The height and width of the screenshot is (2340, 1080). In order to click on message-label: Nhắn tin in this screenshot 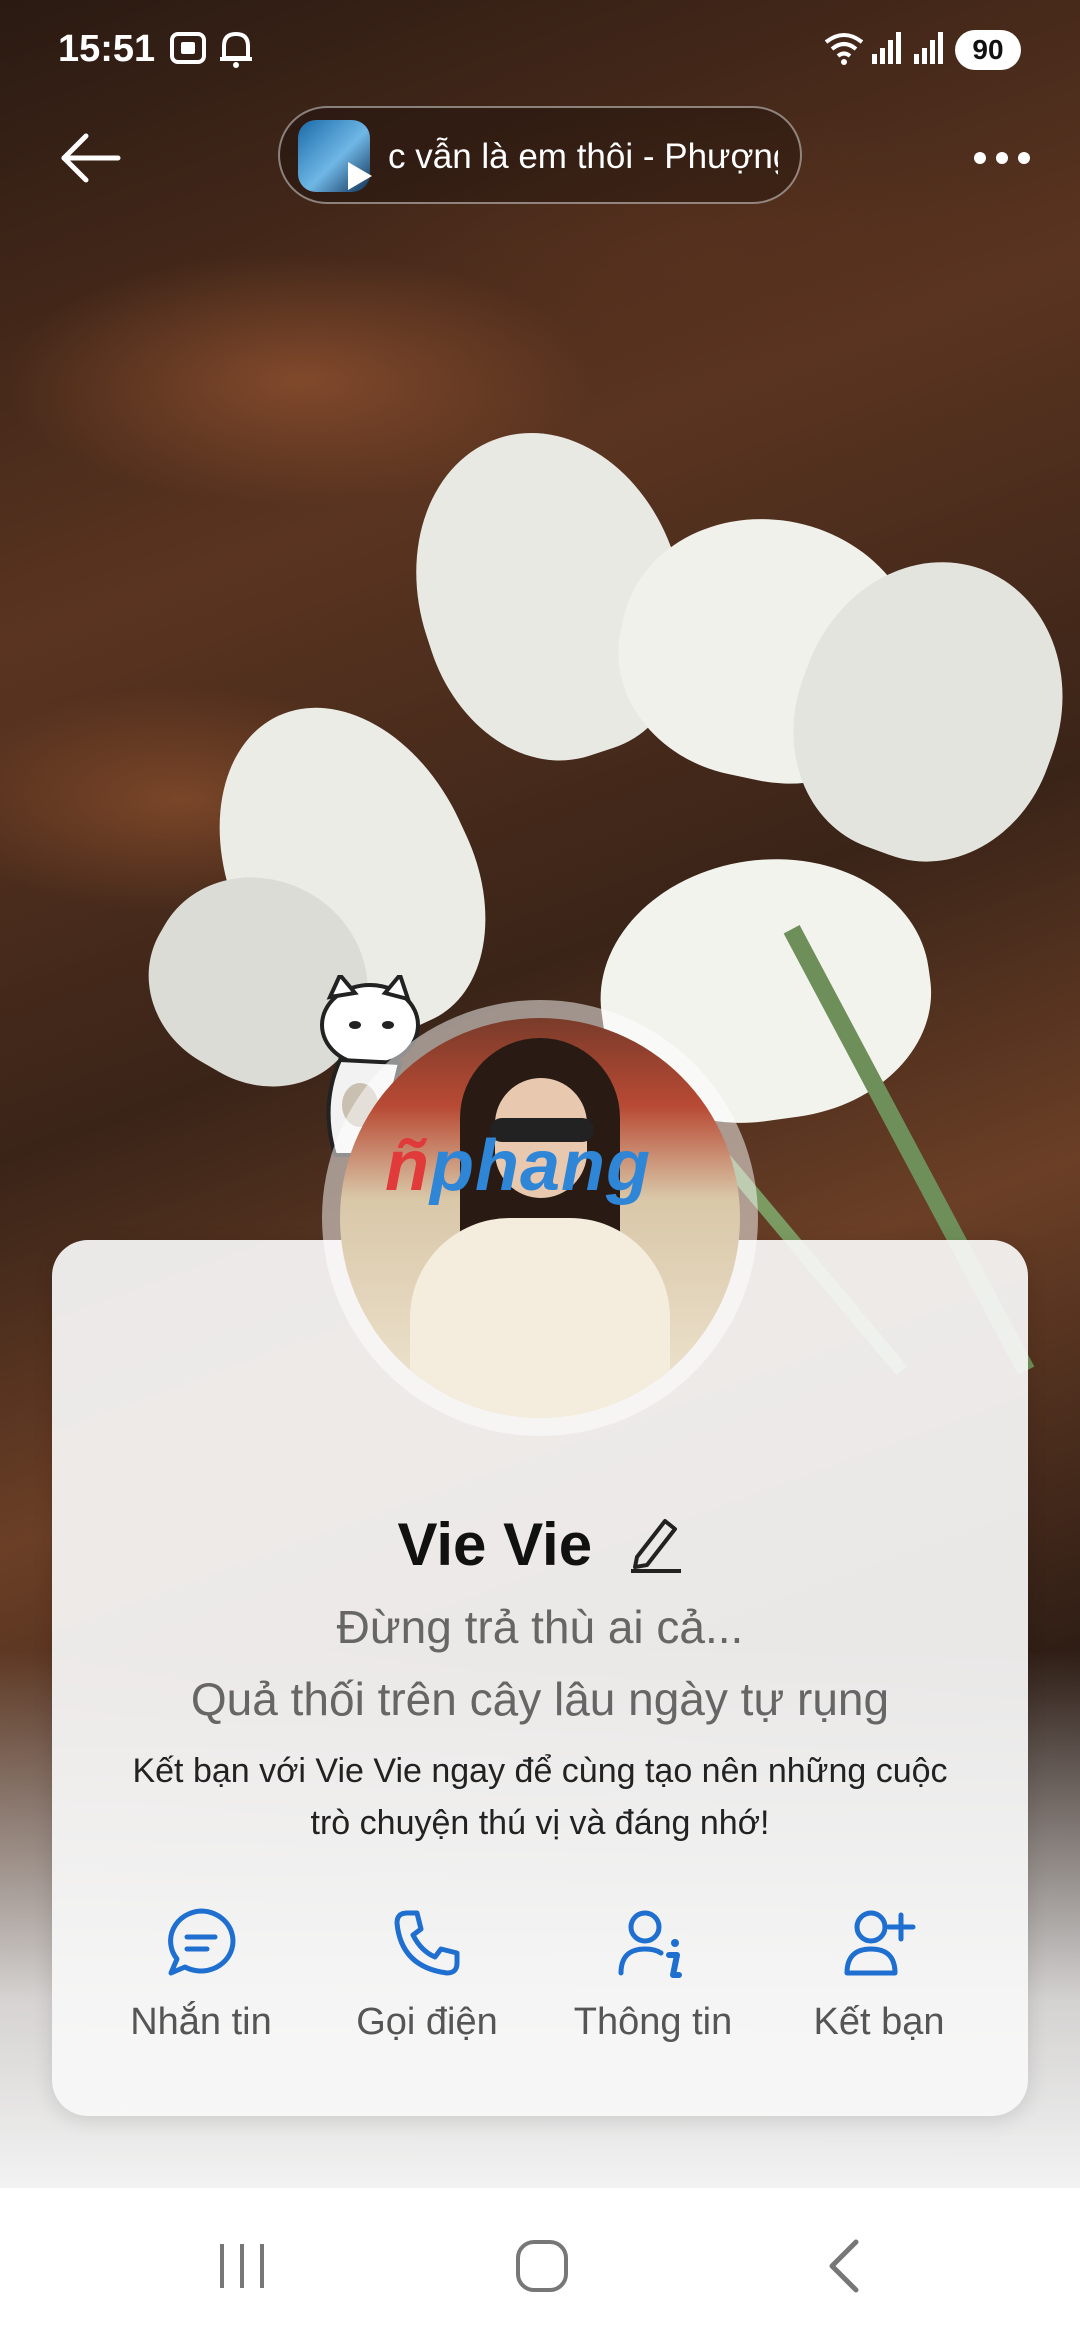, I will do `click(201, 2022)`.